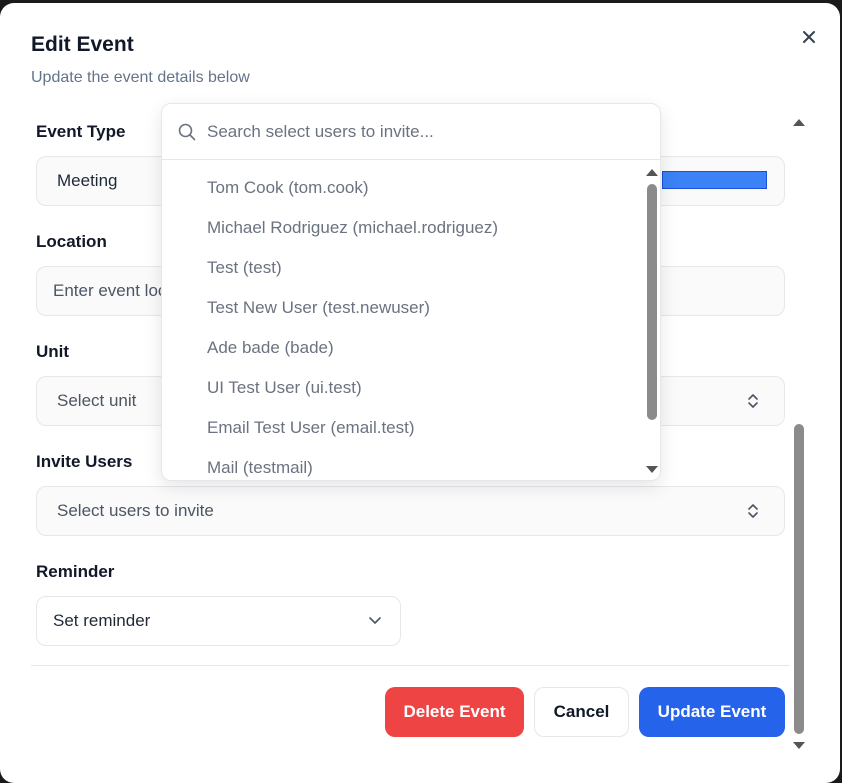 This screenshot has width=842, height=783. What do you see at coordinates (809, 37) in the screenshot?
I see `close-icon` at bounding box center [809, 37].